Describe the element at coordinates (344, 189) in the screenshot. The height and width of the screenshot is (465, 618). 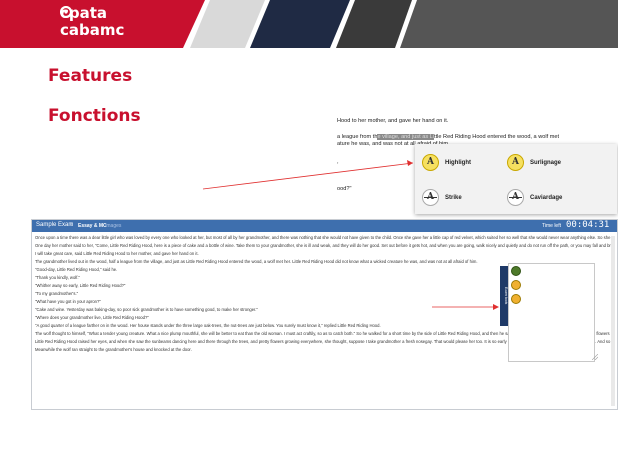
I see `snippet-line: ood?"` at that location.